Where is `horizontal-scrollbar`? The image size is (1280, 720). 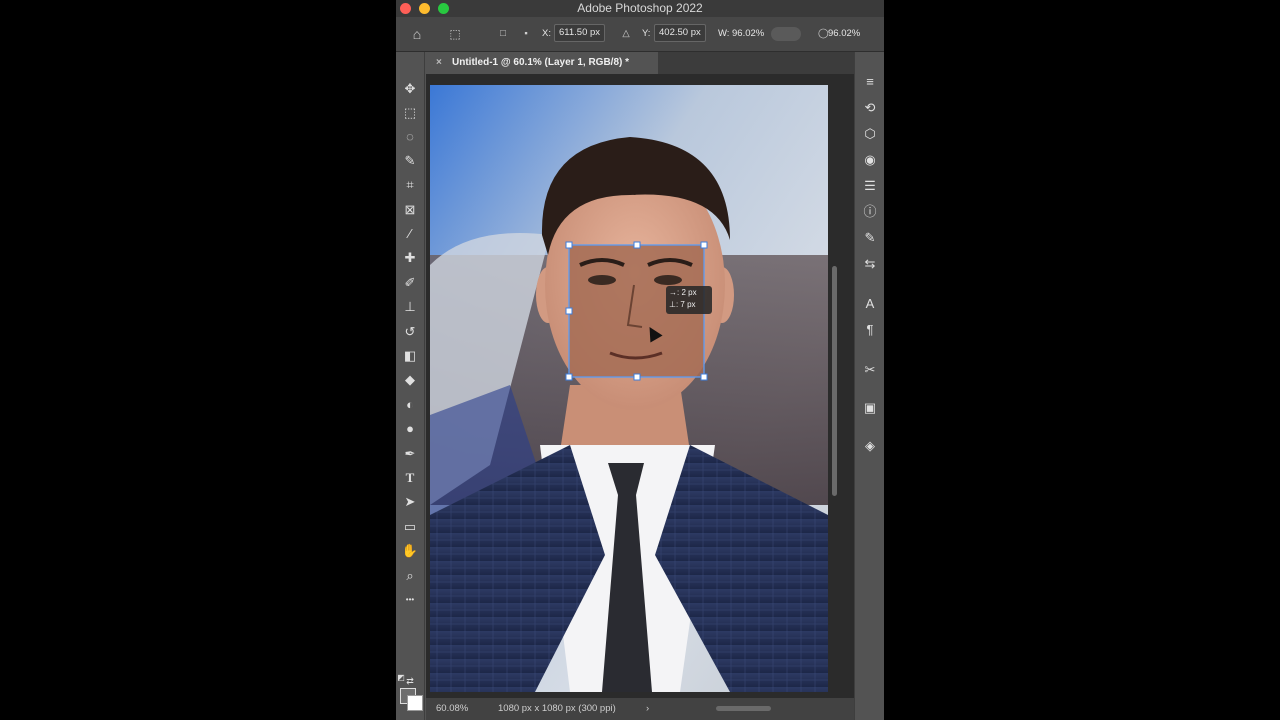
horizontal-scrollbar is located at coordinates (743, 708).